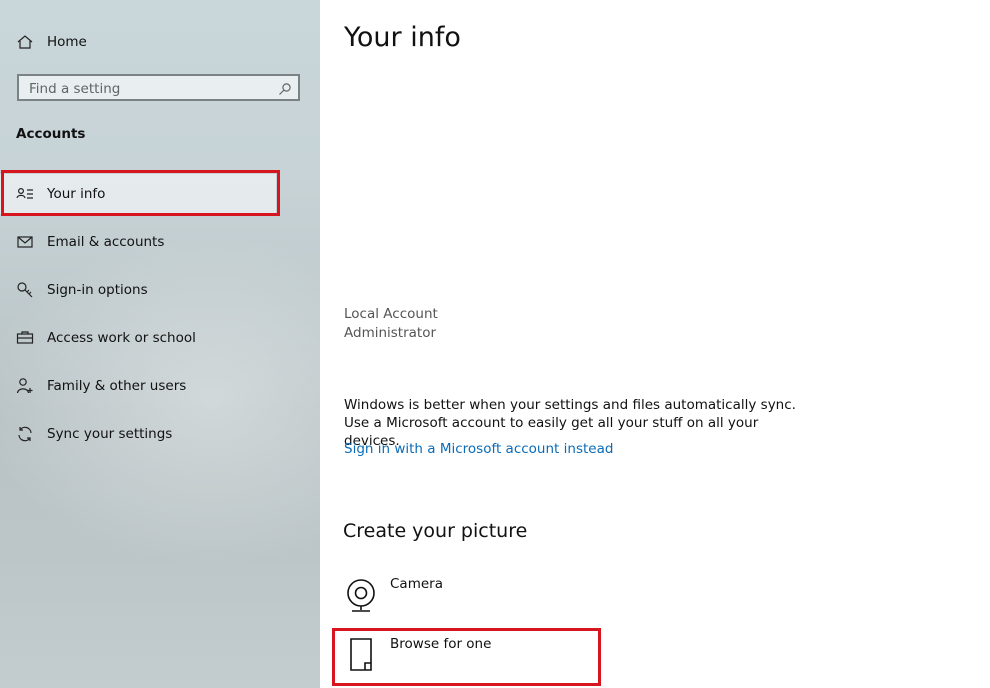  What do you see at coordinates (390, 333) in the screenshot?
I see `account-role: Administrator` at bounding box center [390, 333].